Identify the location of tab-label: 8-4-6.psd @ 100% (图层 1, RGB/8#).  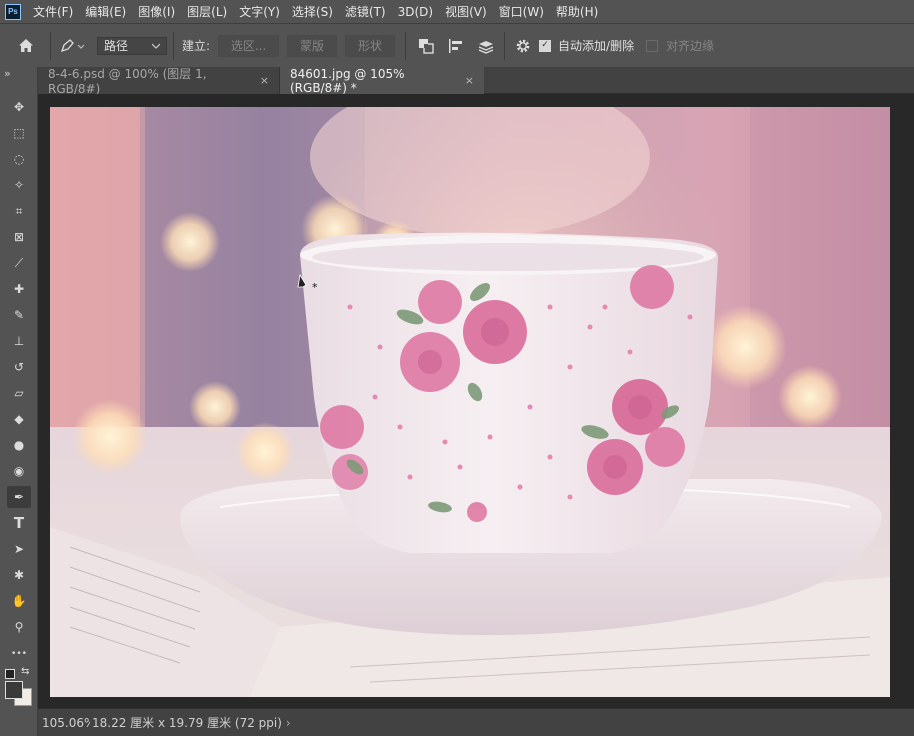
(127, 81).